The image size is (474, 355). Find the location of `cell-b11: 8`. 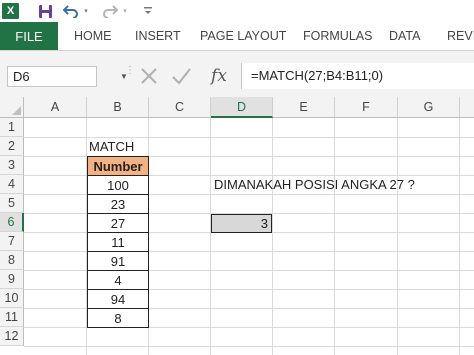

cell-b11: 8 is located at coordinates (118, 318).